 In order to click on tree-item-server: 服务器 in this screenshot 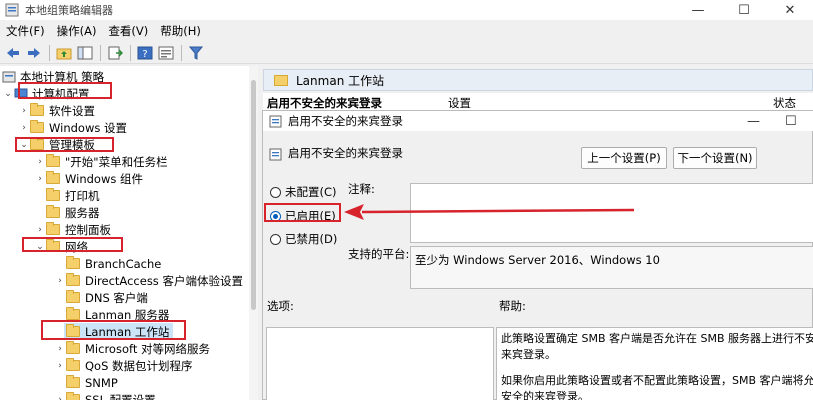, I will do `click(73, 212)`.